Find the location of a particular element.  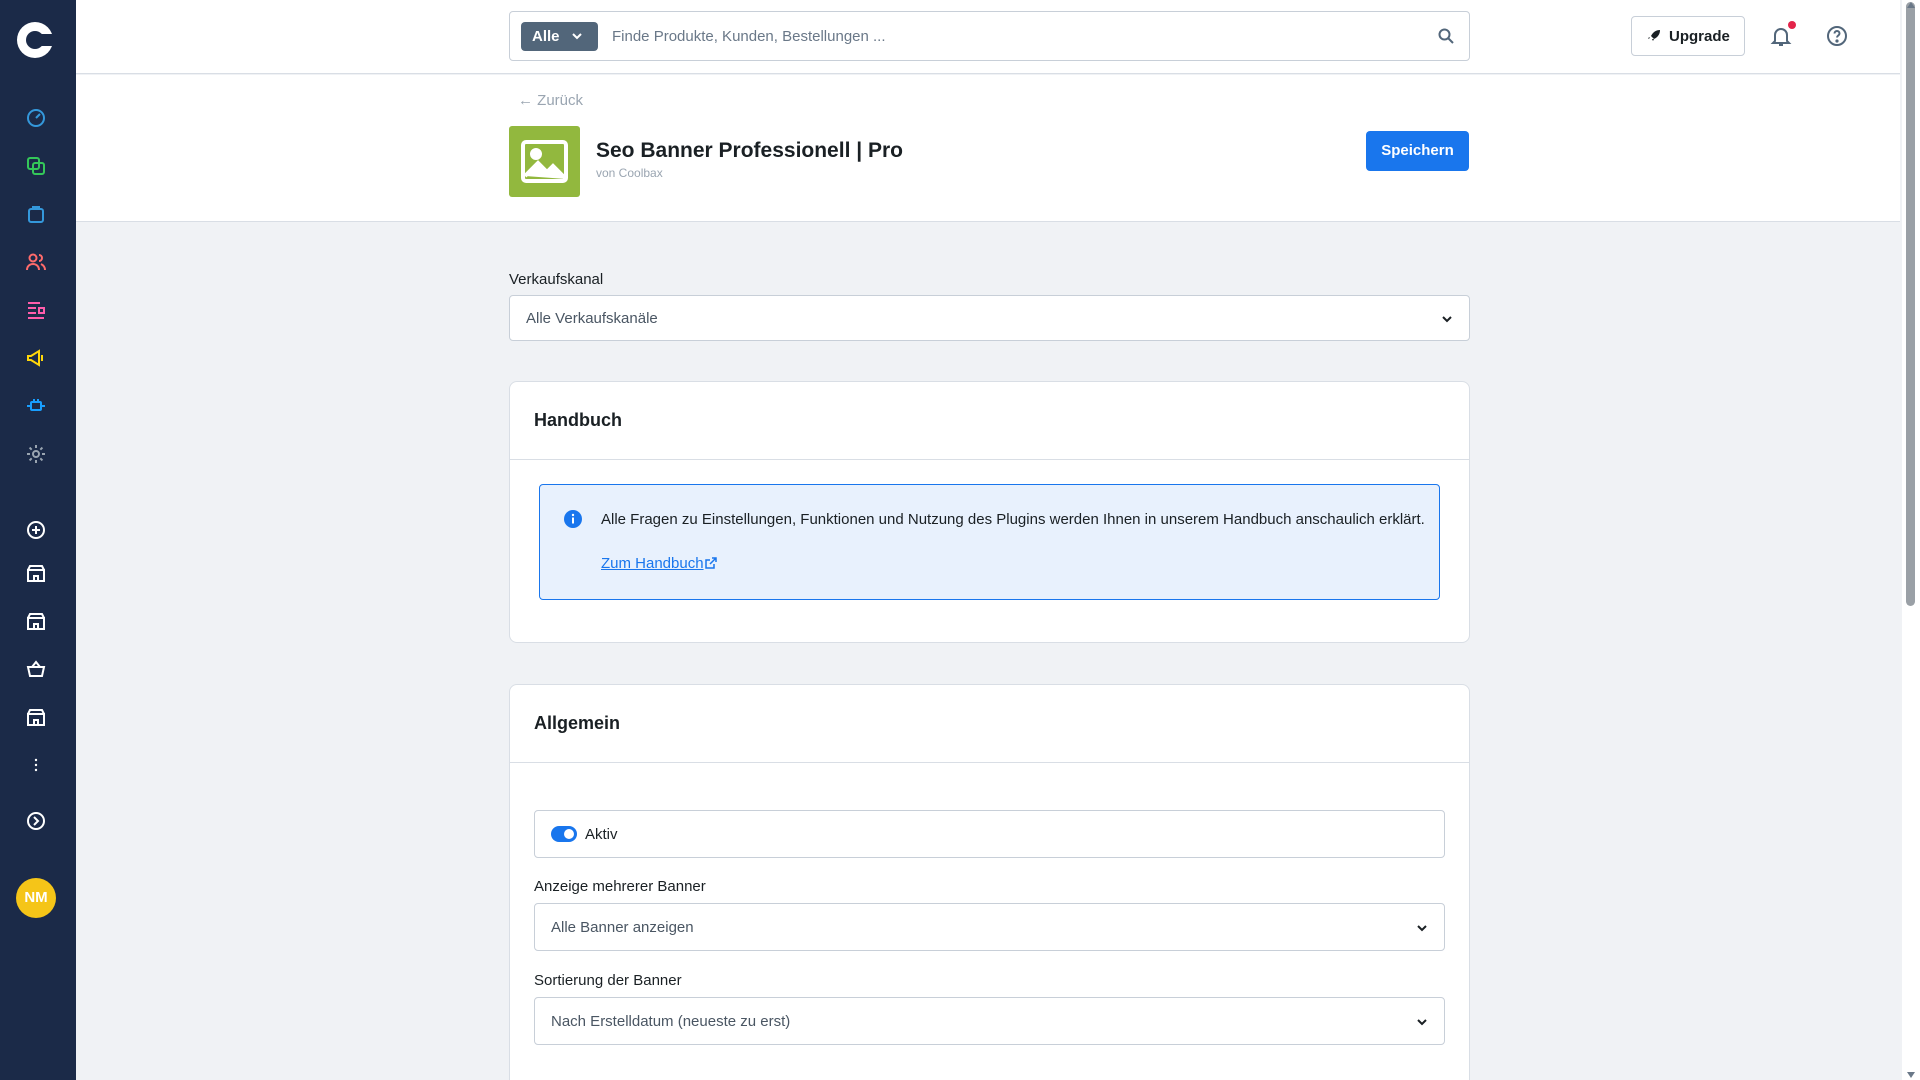

upgrade-button: Upgrade is located at coordinates (1688, 36).